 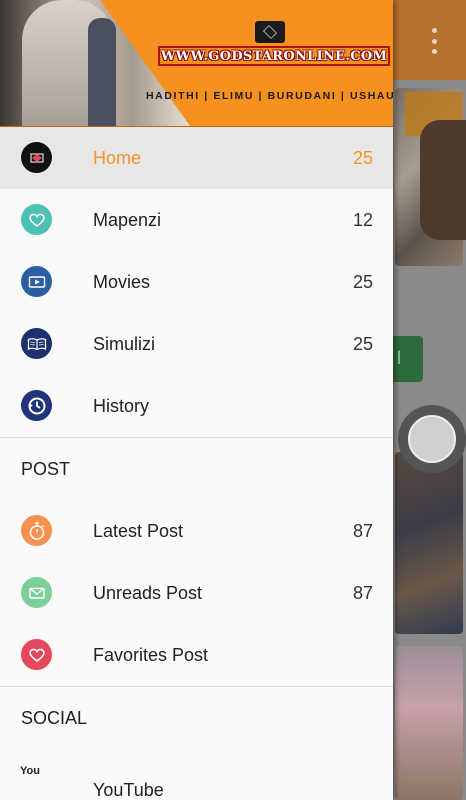 What do you see at coordinates (434, 41) in the screenshot?
I see `overflow-menu-icon` at bounding box center [434, 41].